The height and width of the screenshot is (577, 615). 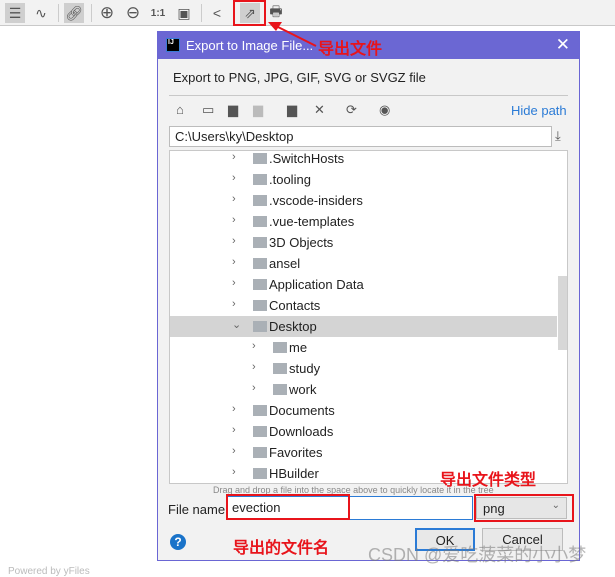 What do you see at coordinates (288, 507) in the screenshot?
I see `annotation-box-file-name` at bounding box center [288, 507].